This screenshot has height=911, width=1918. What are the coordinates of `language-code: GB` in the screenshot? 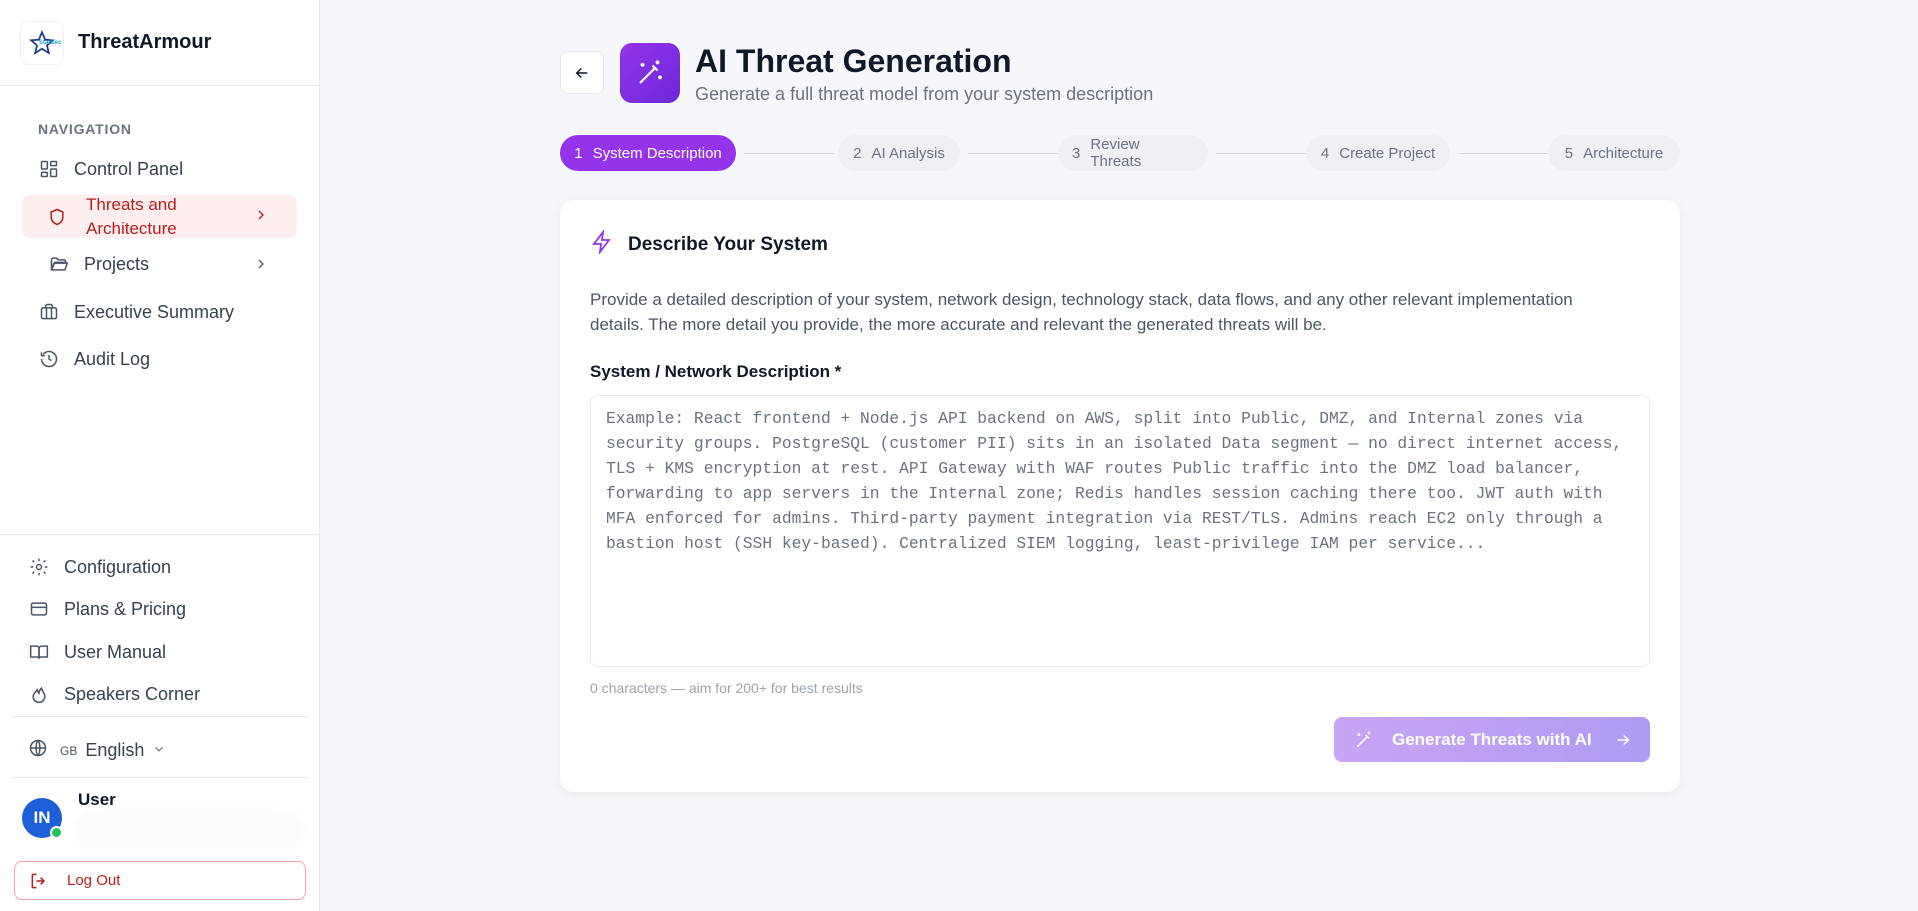 It's located at (69, 750).